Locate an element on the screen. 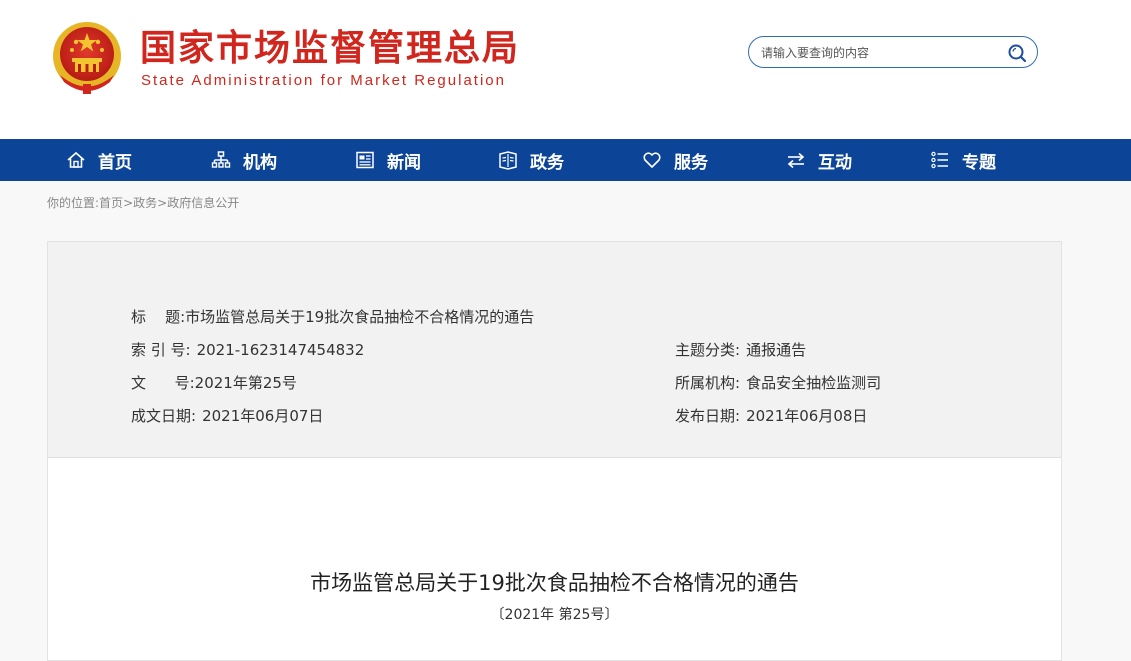 Image resolution: width=1131 pixels, height=661 pixels. nav-label: 新闻 is located at coordinates (404, 162).